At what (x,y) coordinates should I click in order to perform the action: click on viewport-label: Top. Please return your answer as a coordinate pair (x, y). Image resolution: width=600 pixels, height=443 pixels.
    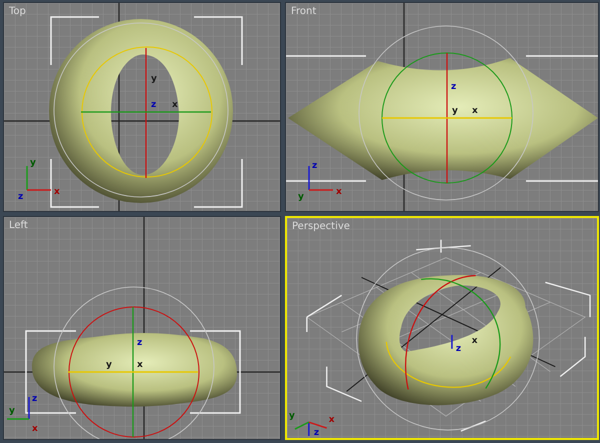
    Looking at the image, I should click on (17, 11).